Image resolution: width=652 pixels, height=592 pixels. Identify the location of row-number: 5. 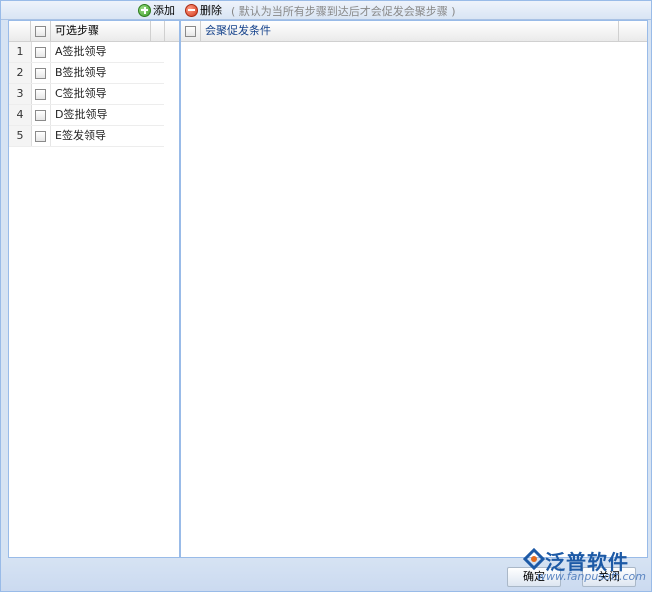
(20, 136).